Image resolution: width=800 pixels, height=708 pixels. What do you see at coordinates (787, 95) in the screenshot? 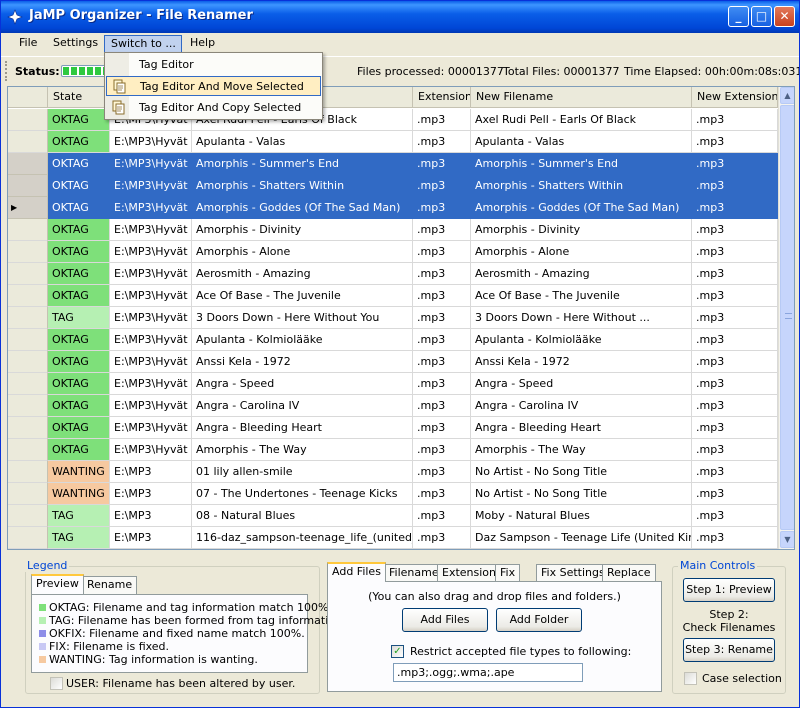
I see `scroll-up-button: ▲` at bounding box center [787, 95].